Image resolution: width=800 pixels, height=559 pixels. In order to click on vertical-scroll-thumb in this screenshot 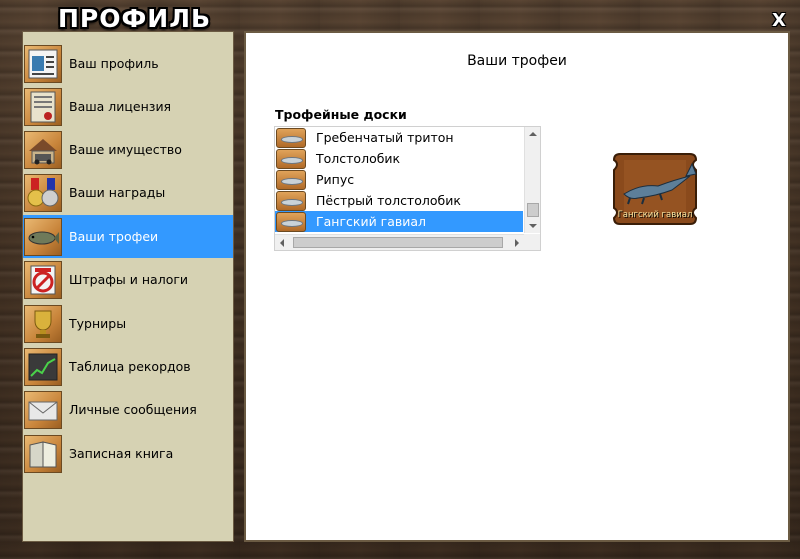, I will do `click(533, 210)`.